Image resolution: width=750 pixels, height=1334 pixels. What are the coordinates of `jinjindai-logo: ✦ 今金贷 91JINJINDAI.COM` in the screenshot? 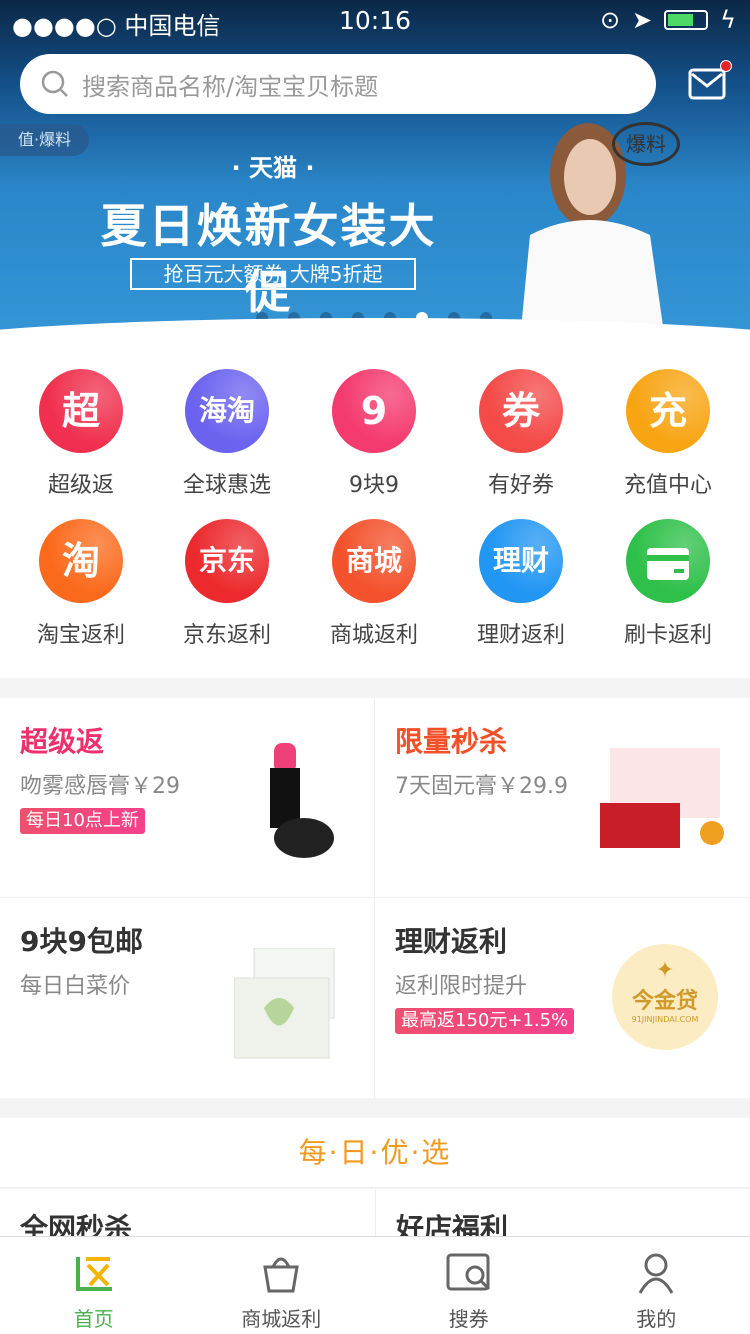 It's located at (665, 997).